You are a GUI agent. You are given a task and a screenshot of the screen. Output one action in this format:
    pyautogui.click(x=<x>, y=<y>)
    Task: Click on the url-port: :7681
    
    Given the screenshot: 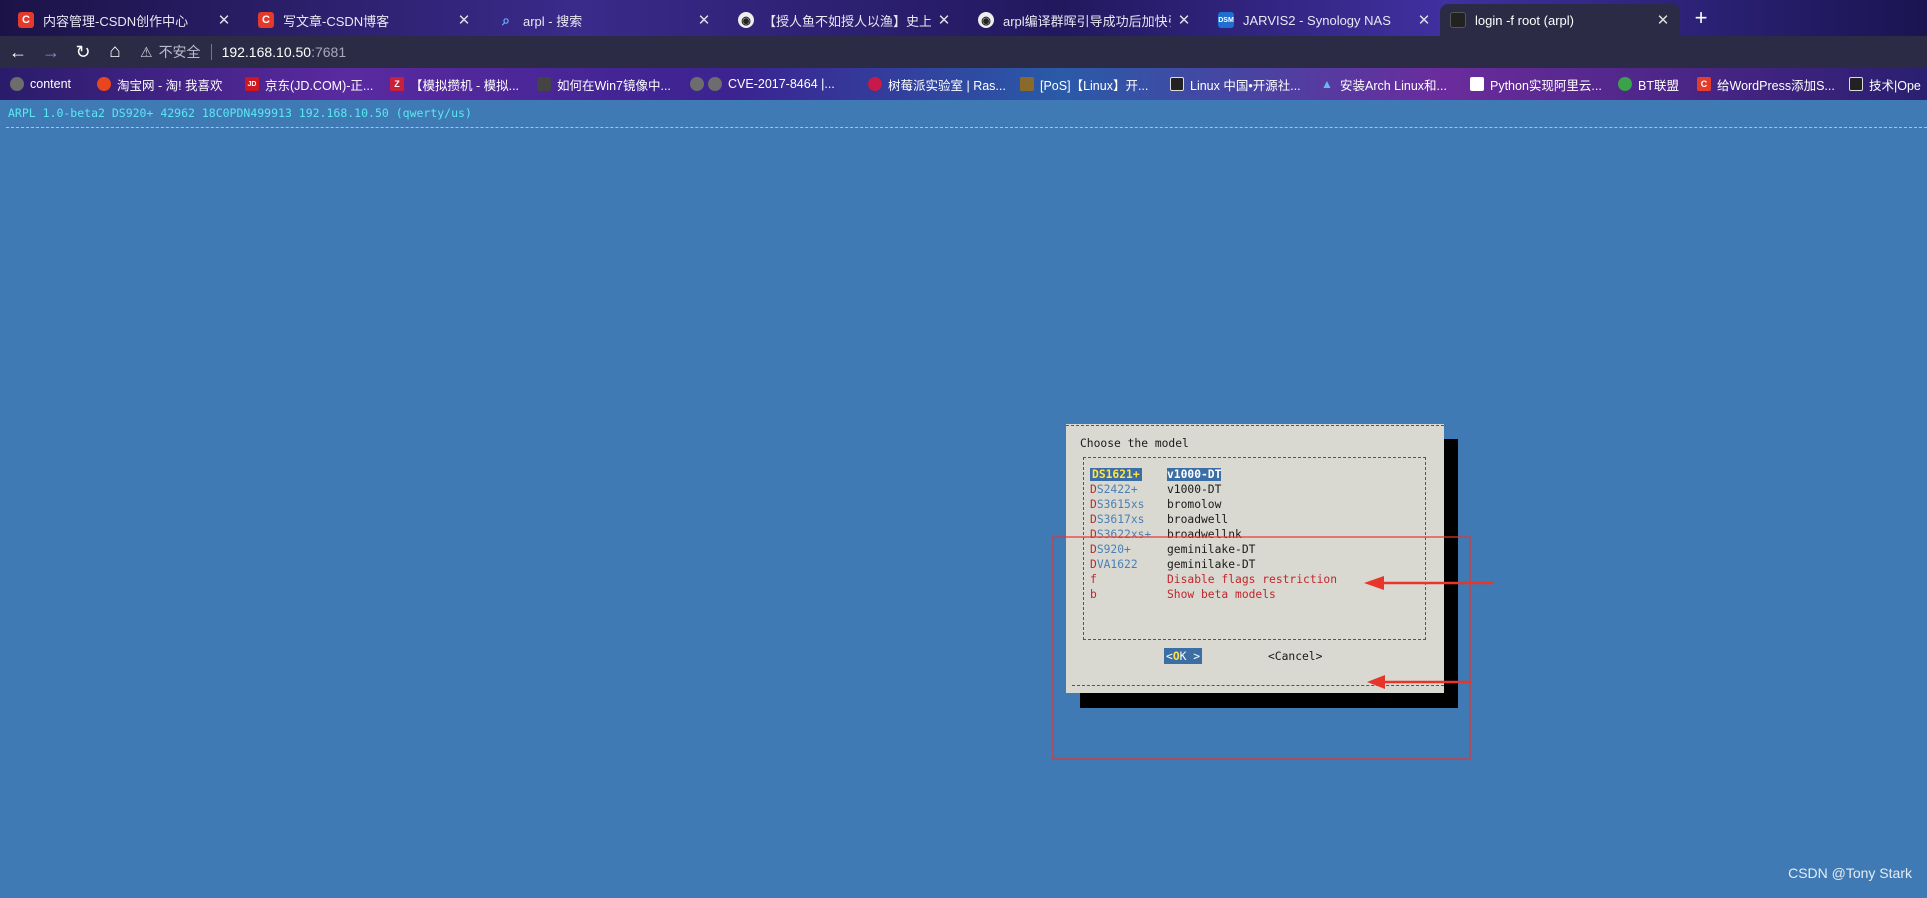 What is the action you would take?
    pyautogui.click(x=329, y=52)
    